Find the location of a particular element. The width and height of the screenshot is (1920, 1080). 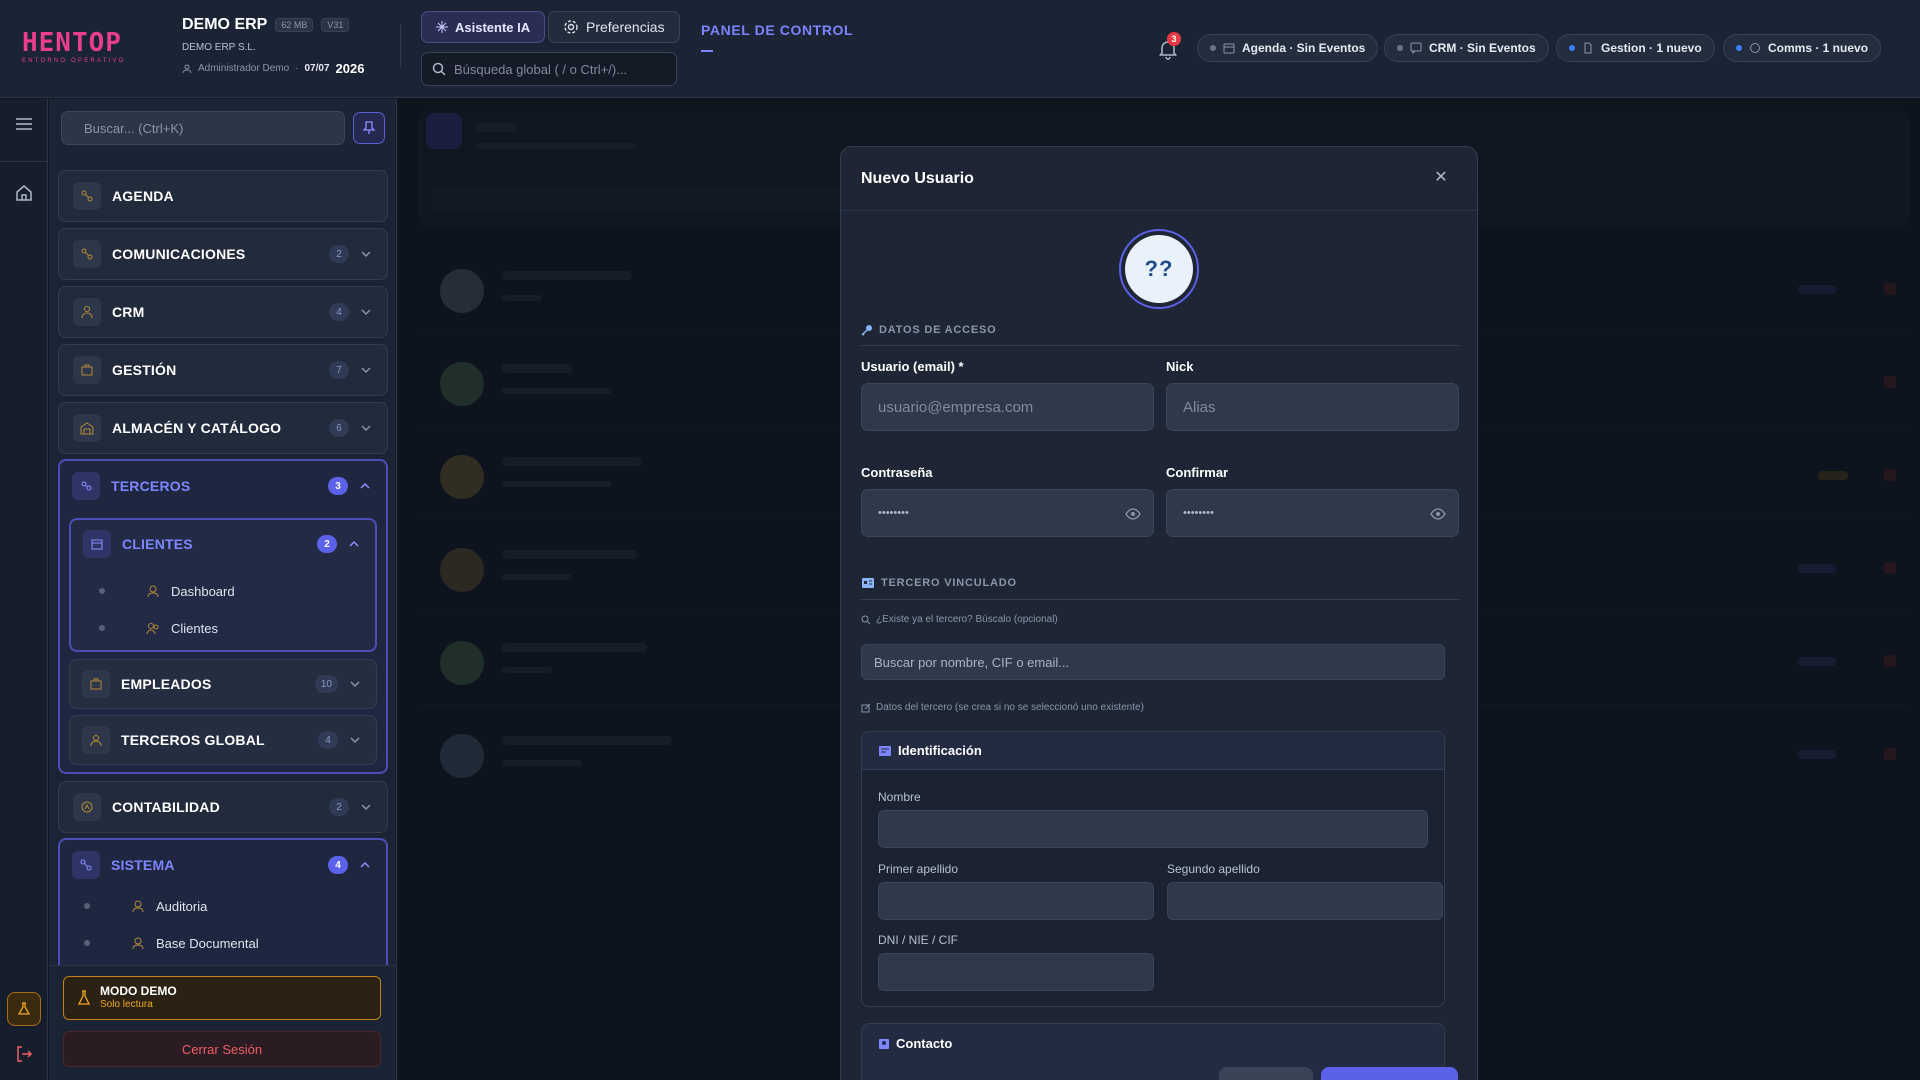

hamburger-menu-icon is located at coordinates (24, 124).